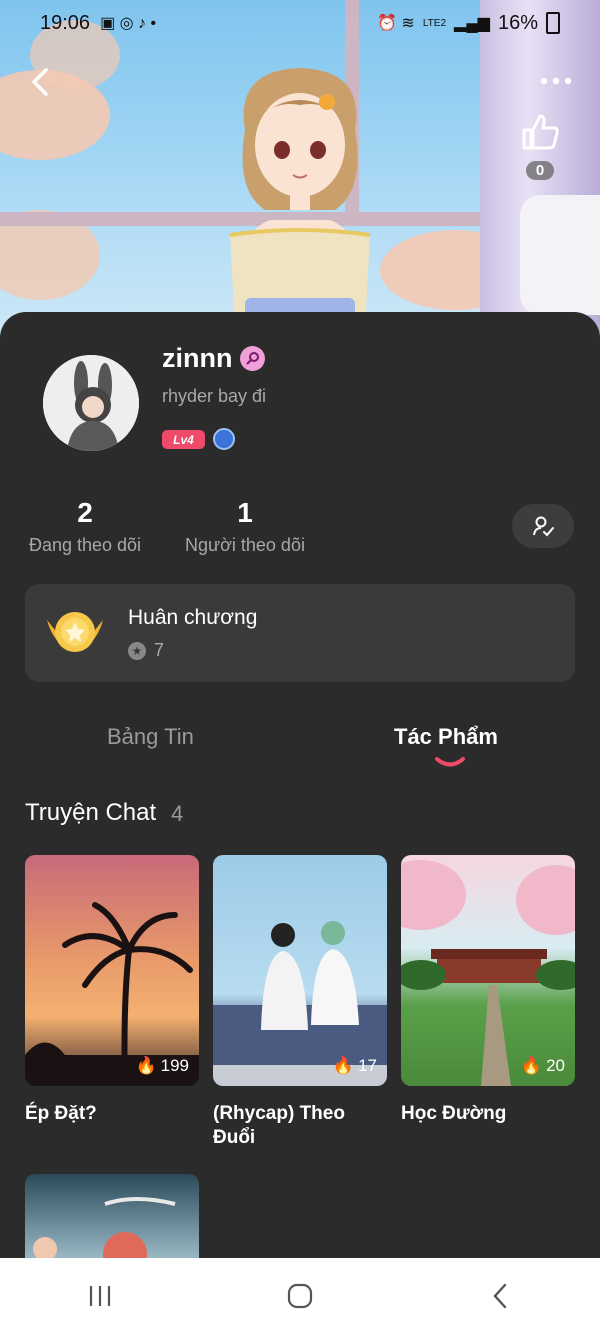 The width and height of the screenshot is (600, 1333). What do you see at coordinates (560, 255) in the screenshot?
I see `sofa` at bounding box center [560, 255].